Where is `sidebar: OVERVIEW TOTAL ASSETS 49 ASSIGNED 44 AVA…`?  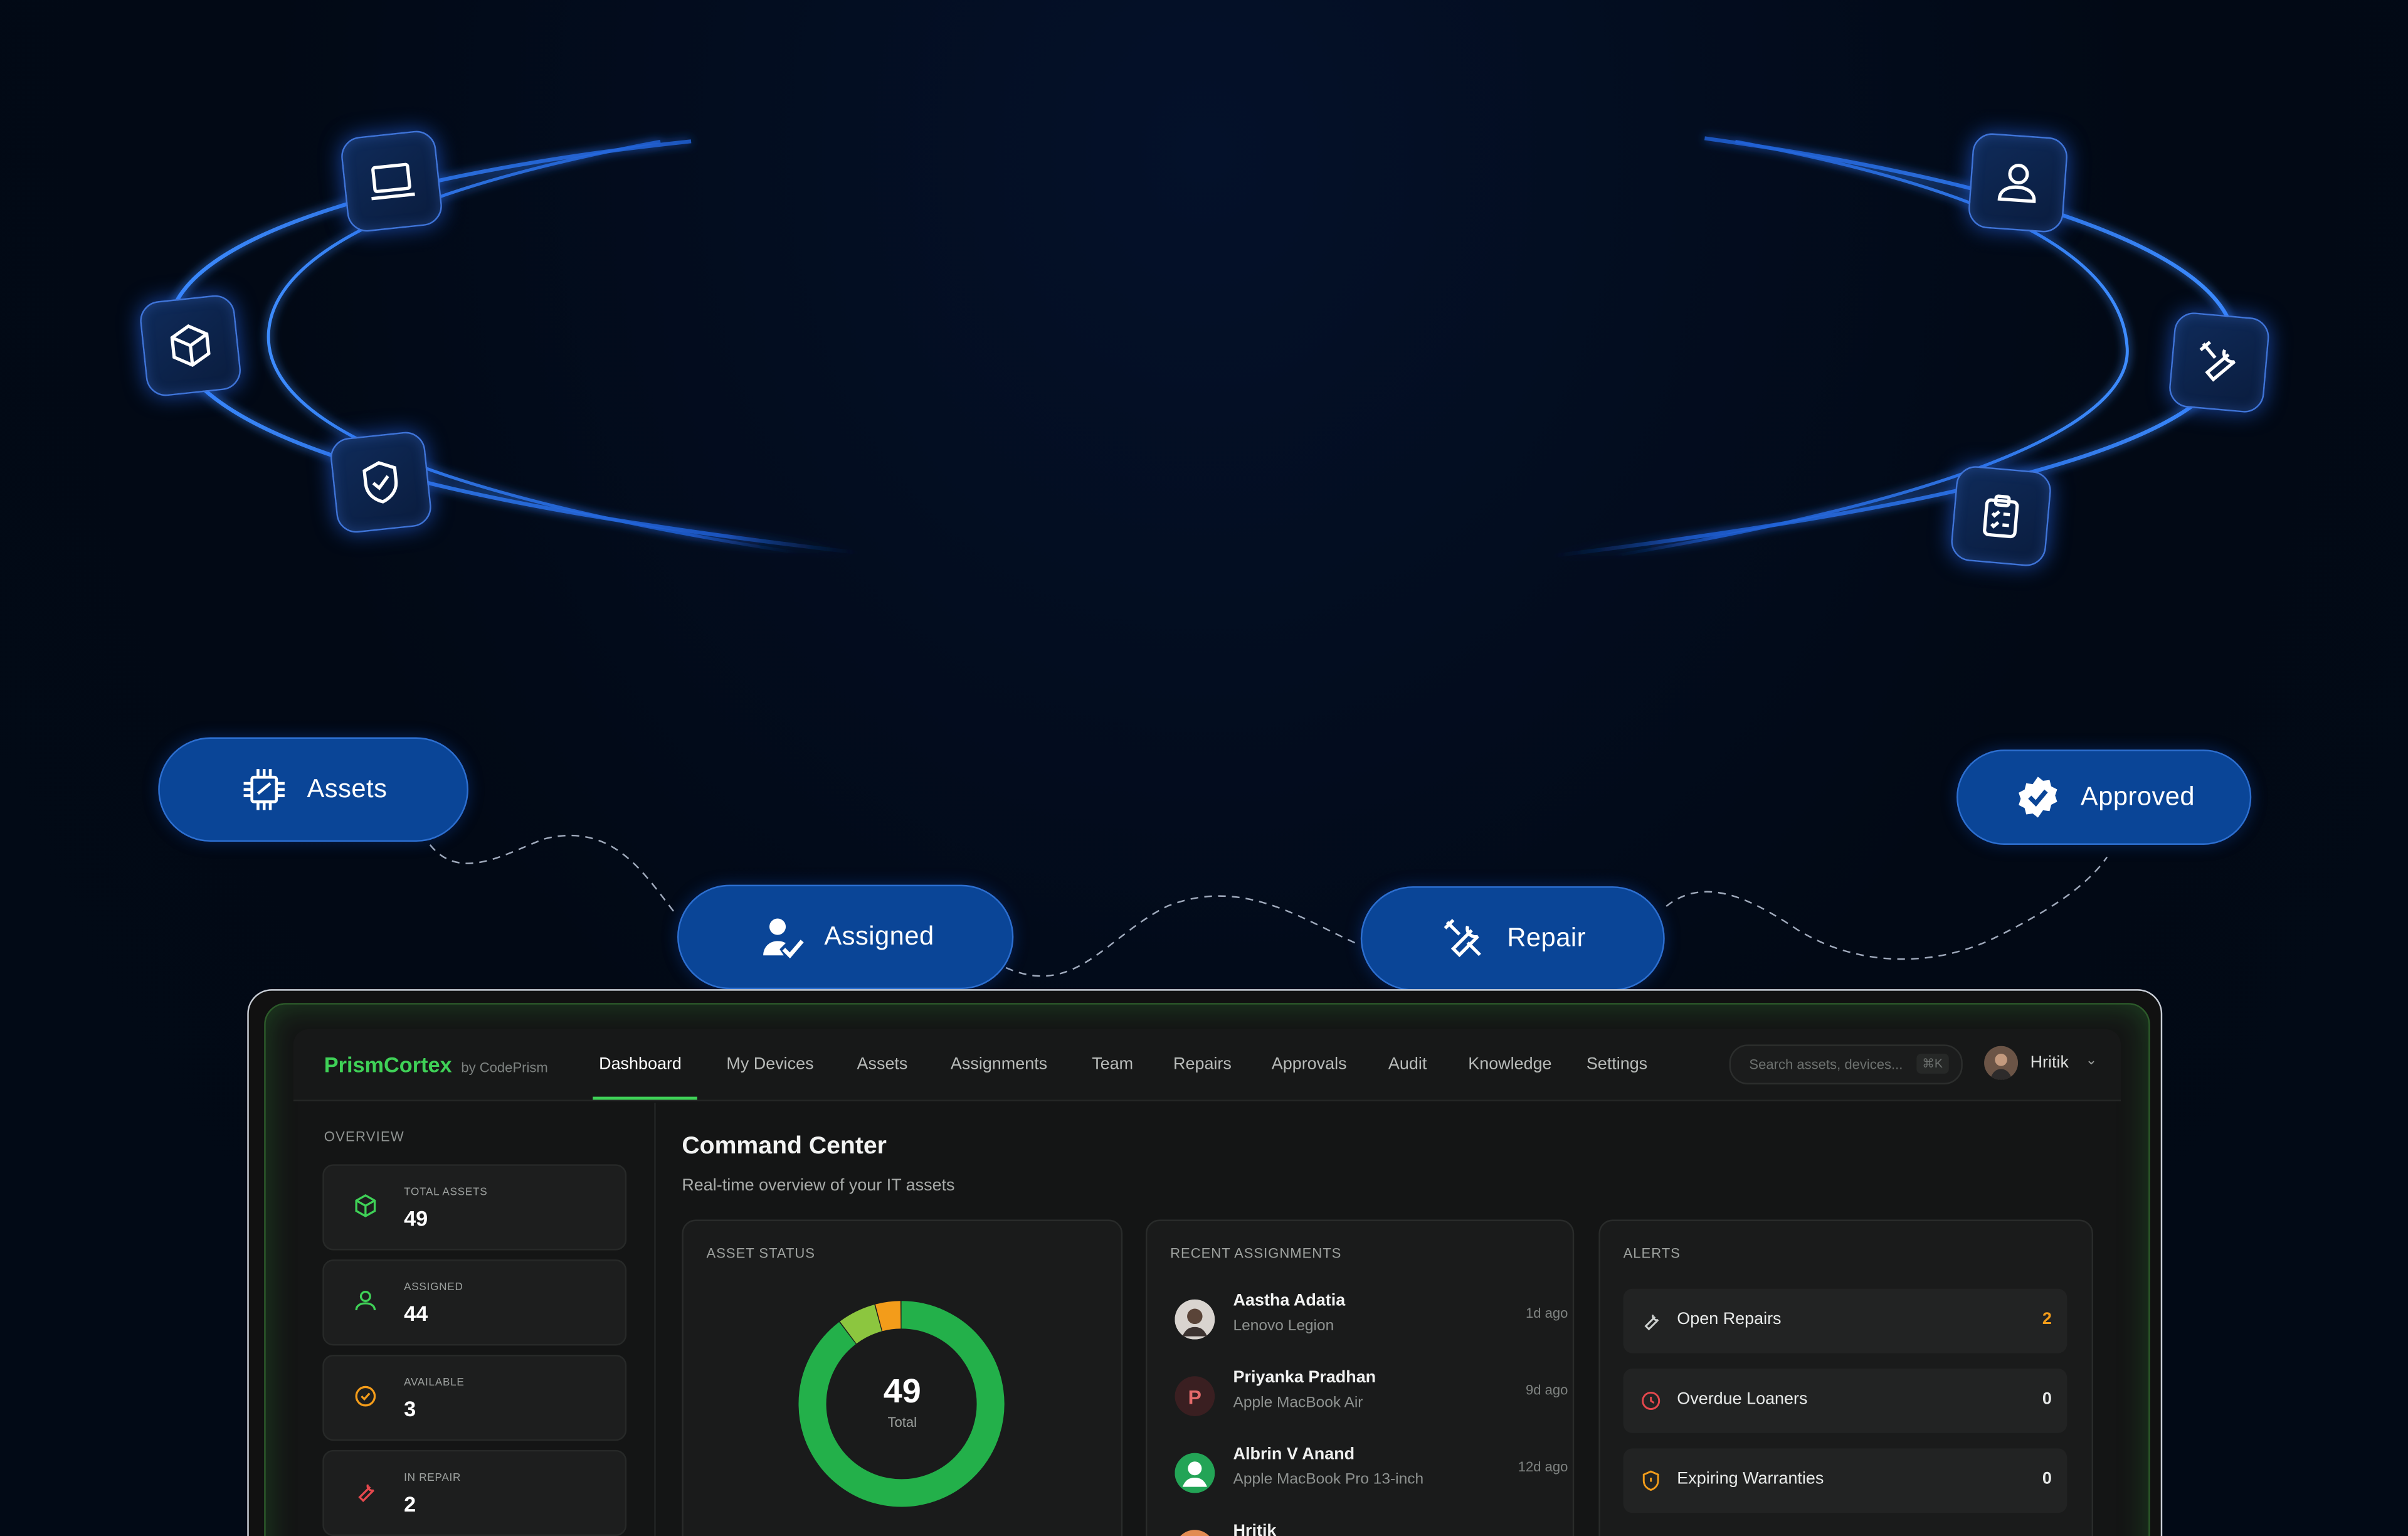
sidebar: OVERVIEW TOTAL ASSETS 49 ASSIGNED 44 AVA… is located at coordinates (474, 1320).